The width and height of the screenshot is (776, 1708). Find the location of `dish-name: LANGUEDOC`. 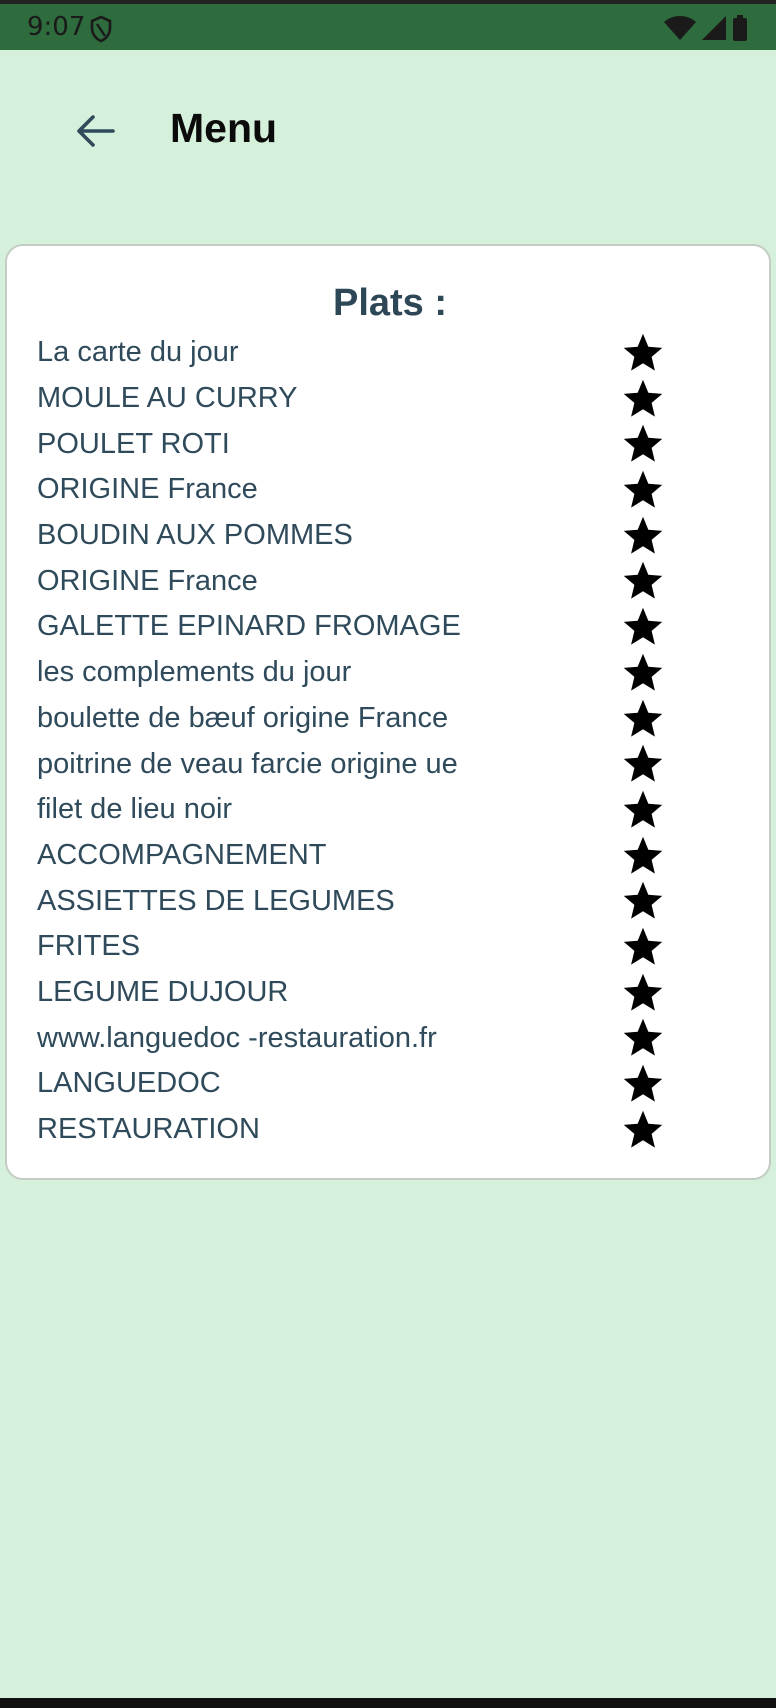

dish-name: LANGUEDOC is located at coordinates (129, 1083).